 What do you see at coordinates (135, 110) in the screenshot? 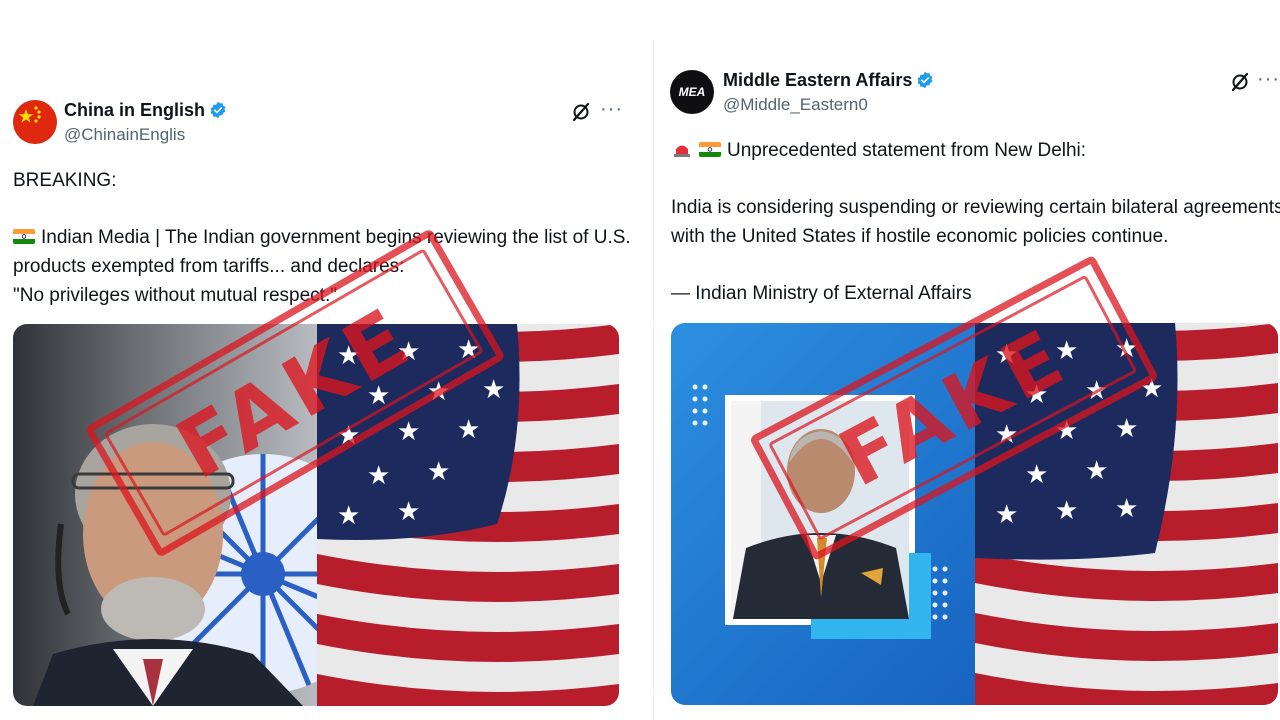
I see `display-name: China in English` at bounding box center [135, 110].